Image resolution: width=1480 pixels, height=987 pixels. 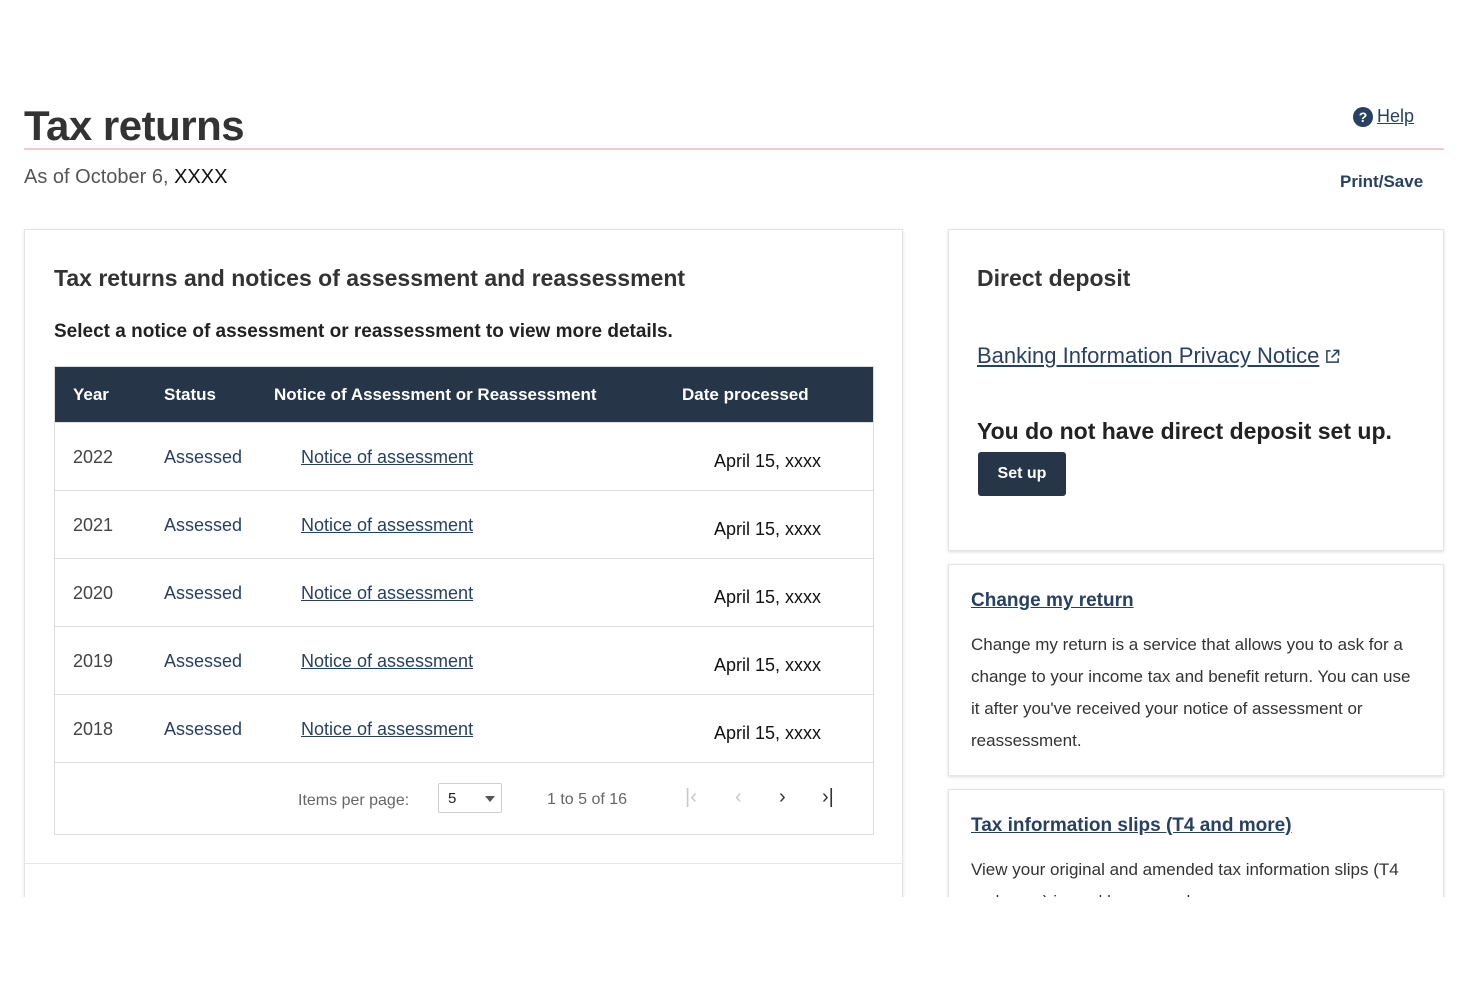 What do you see at coordinates (587, 799) in the screenshot?
I see `page-range-label: 1 to 5 of 16` at bounding box center [587, 799].